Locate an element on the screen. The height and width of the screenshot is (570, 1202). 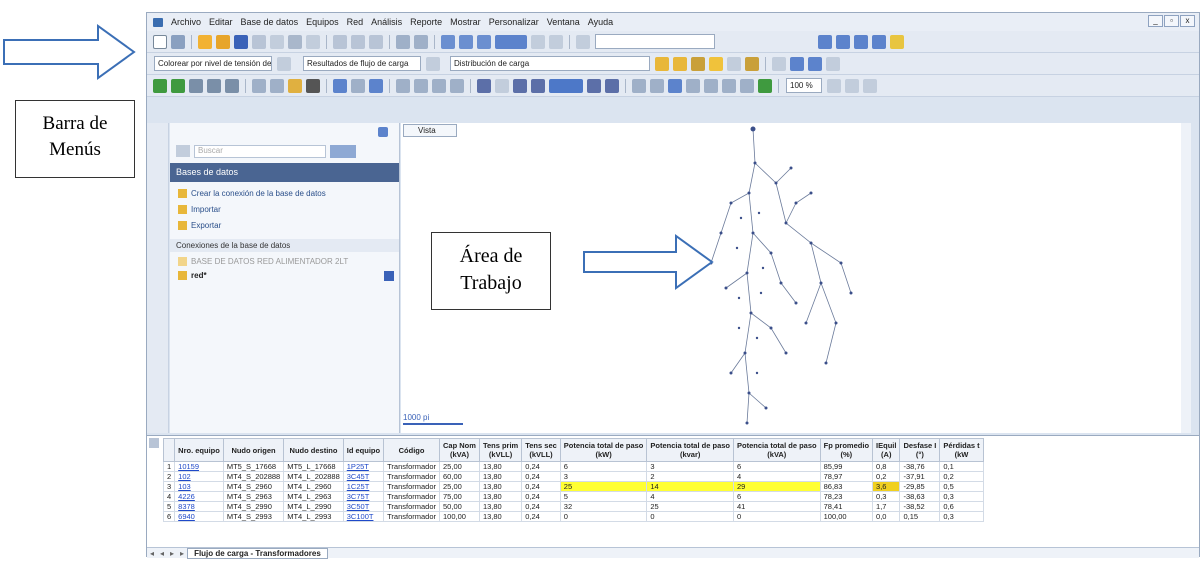
node-add-icon is located at coordinates (178, 85).